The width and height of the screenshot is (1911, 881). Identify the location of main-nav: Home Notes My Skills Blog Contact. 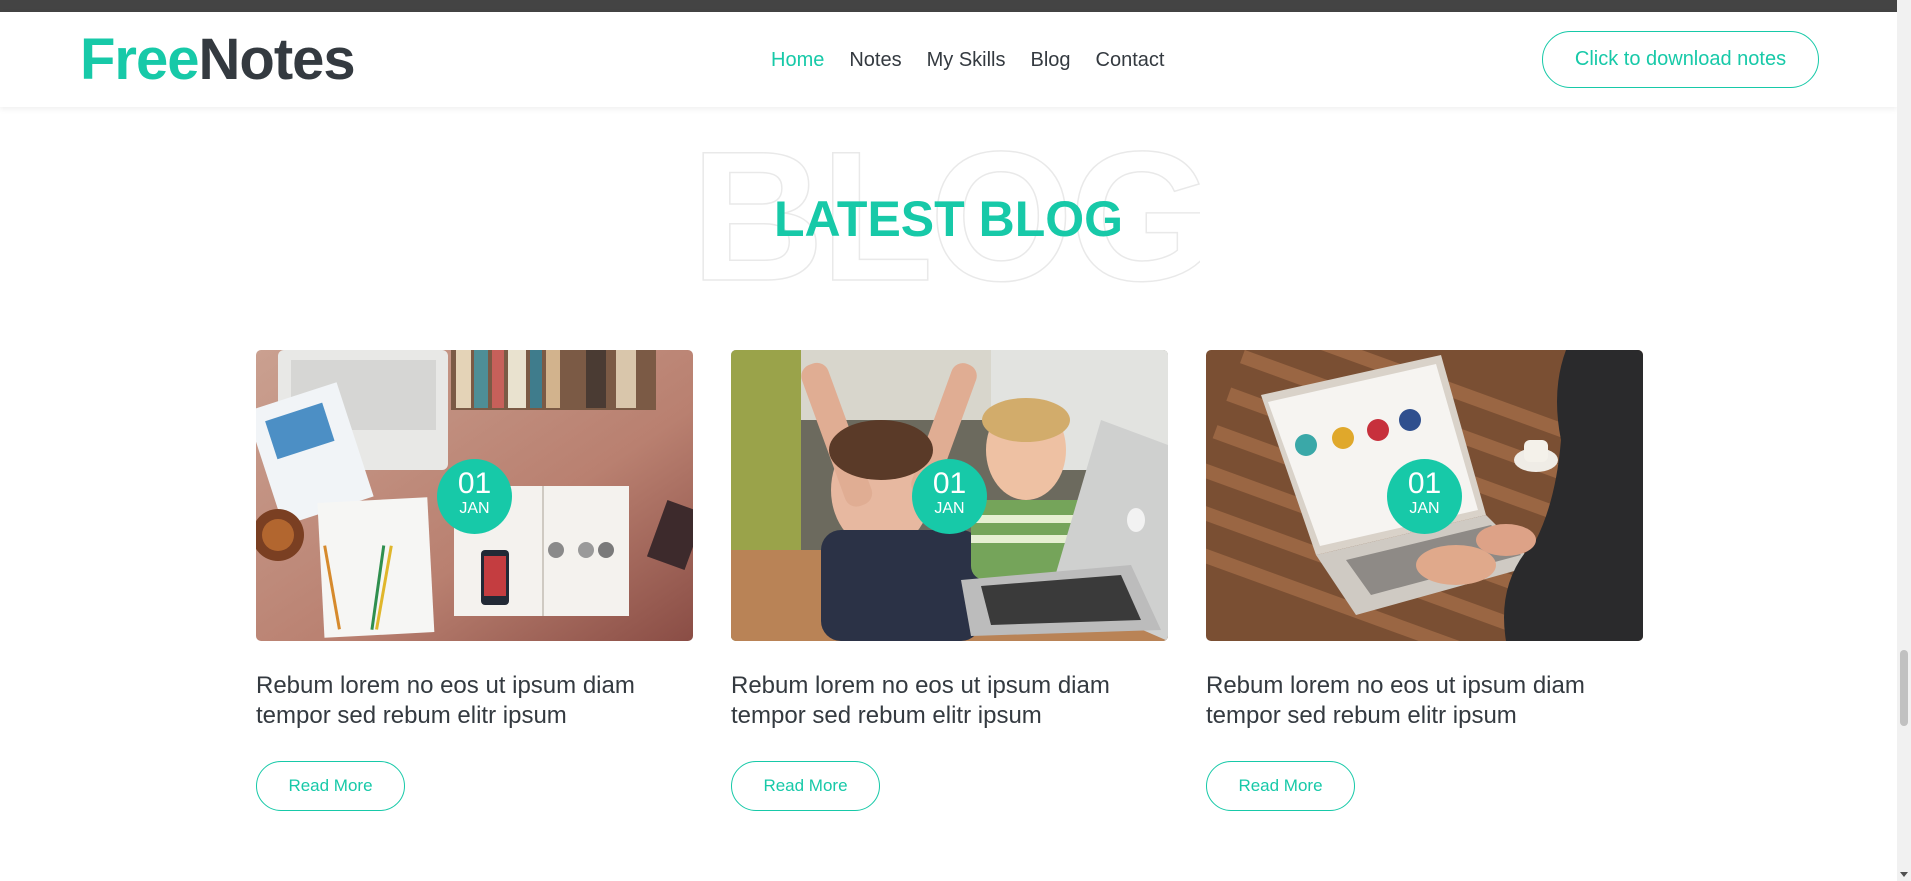
(980, 60).